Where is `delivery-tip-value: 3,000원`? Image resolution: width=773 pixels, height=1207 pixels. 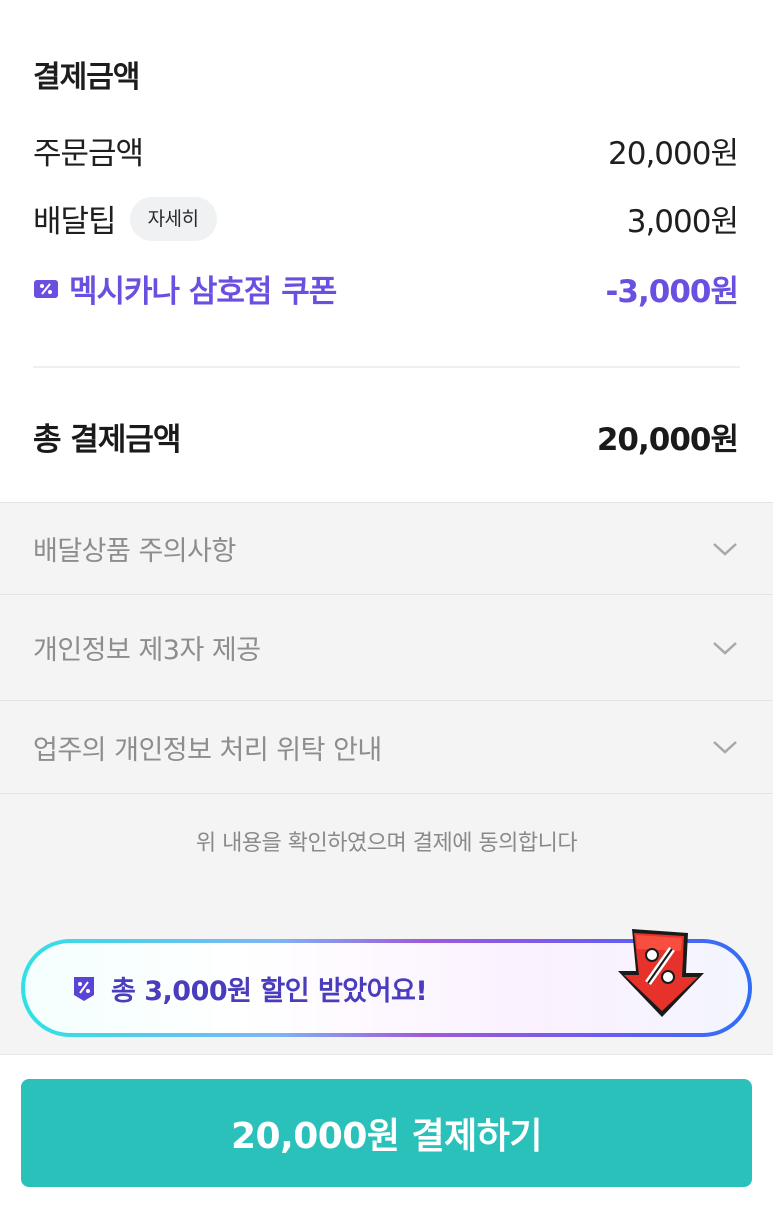
delivery-tip-value: 3,000원 is located at coordinates (682, 222).